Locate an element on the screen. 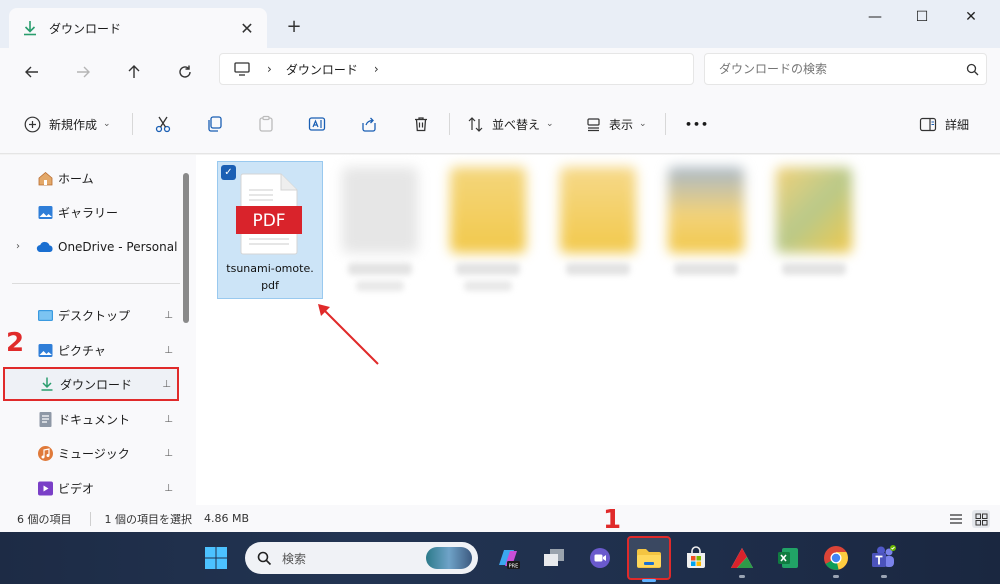 This screenshot has height=584, width=1000. pdf-app-button is located at coordinates (742, 560).